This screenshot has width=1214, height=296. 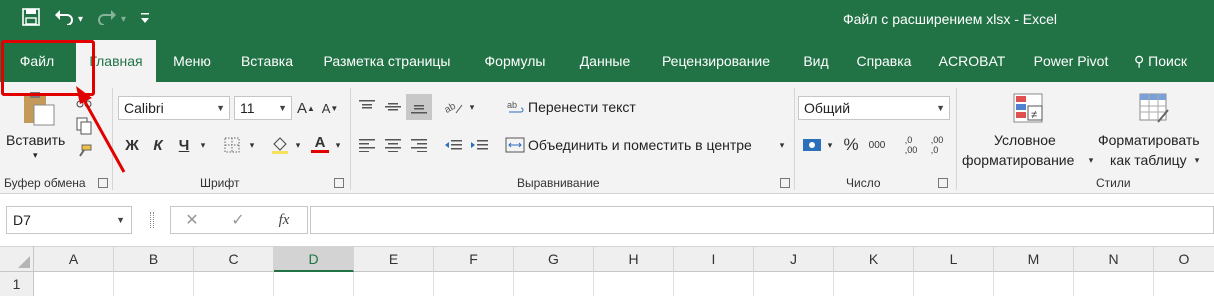 I want to click on wrap-text-button: Перенести текст, so click(x=582, y=107).